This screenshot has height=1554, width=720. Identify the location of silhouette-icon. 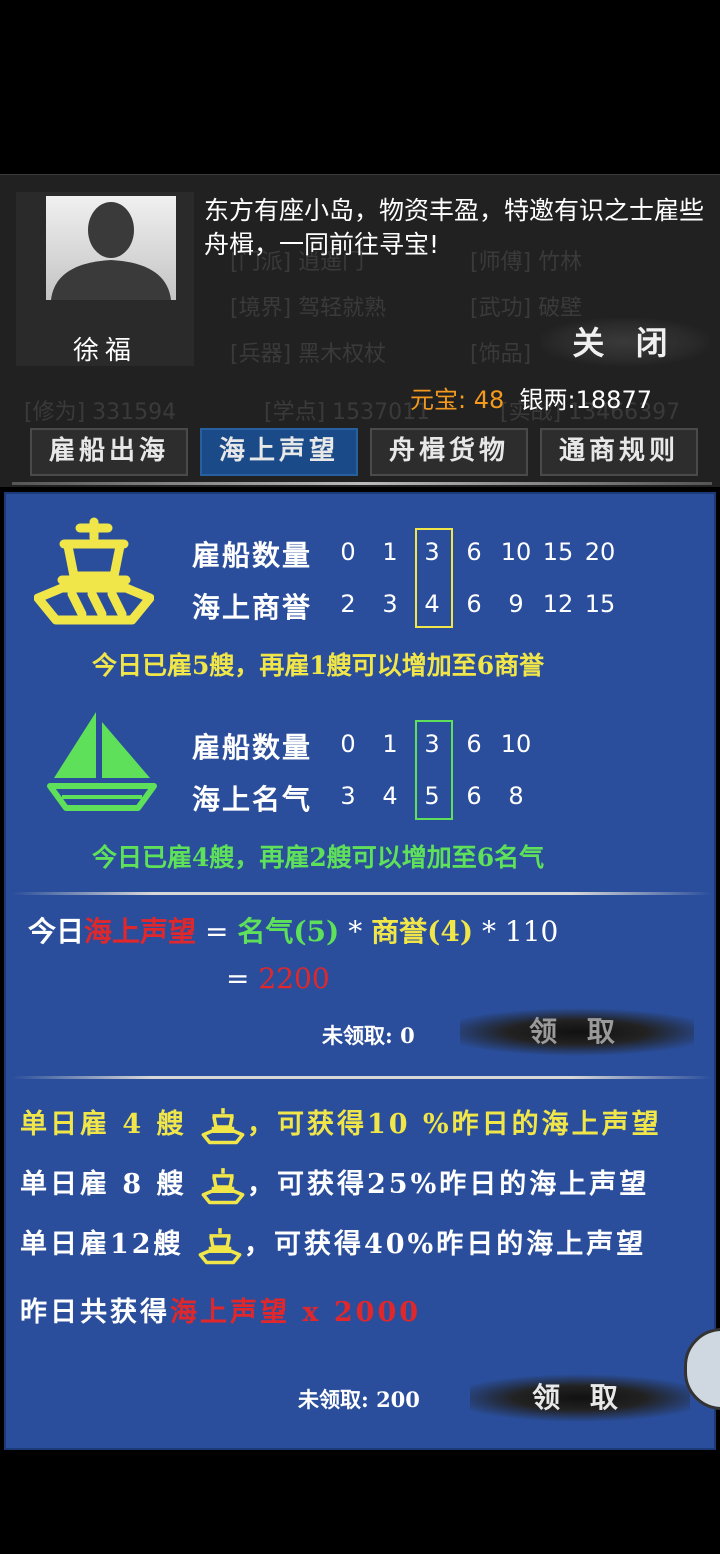
(111, 248).